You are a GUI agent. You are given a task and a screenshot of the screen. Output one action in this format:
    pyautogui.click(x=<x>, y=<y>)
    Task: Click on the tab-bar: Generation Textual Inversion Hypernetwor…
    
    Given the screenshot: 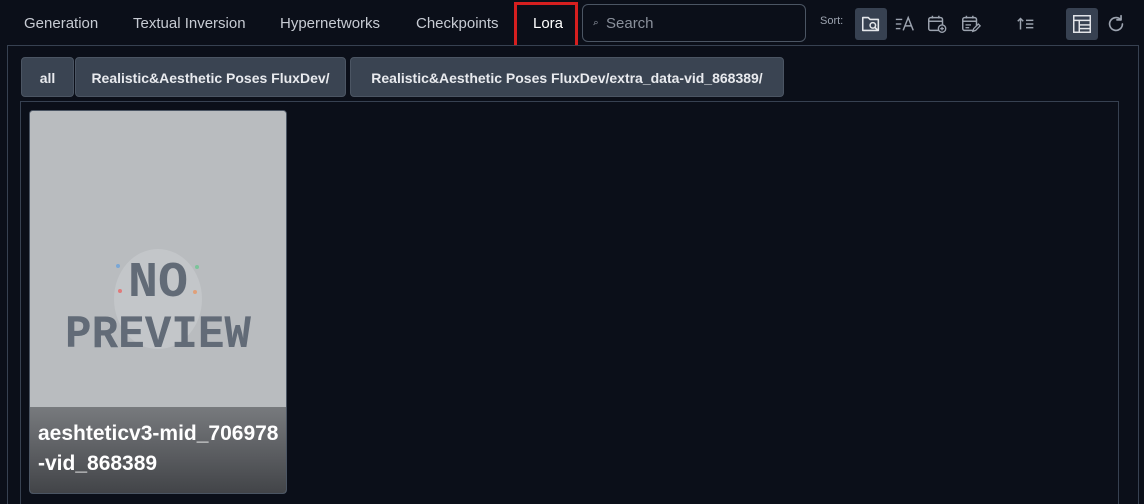 What is the action you would take?
    pyautogui.click(x=572, y=24)
    